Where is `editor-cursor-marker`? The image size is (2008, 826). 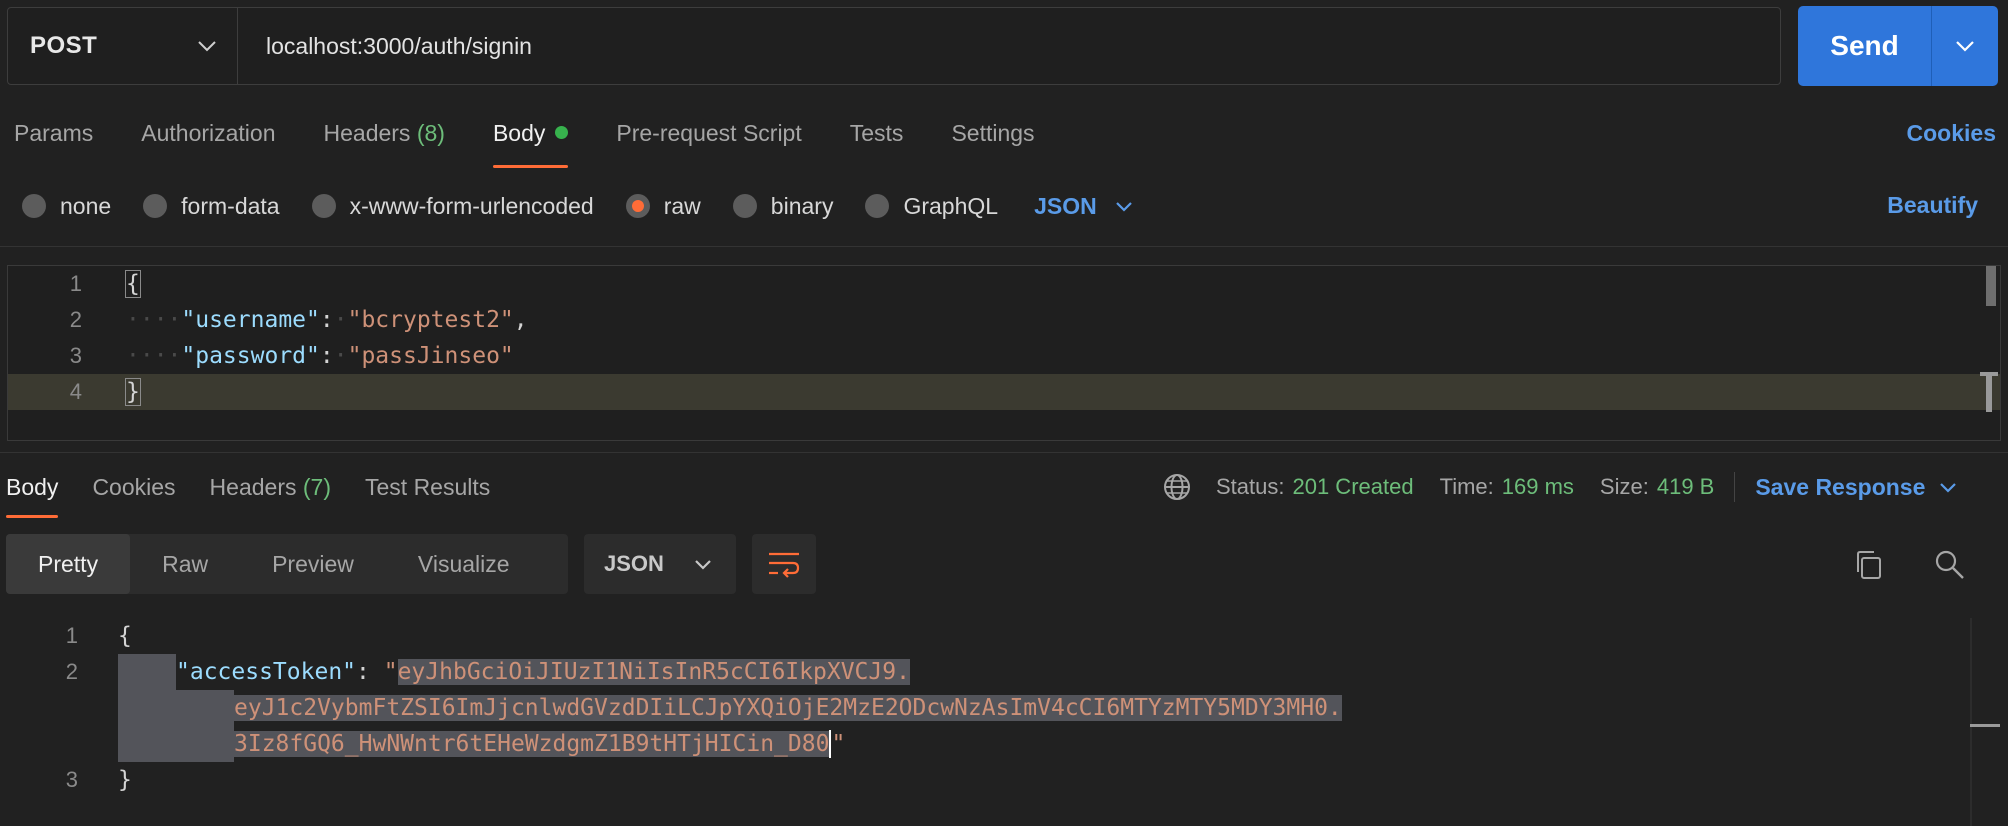 editor-cursor-marker is located at coordinates (1989, 392).